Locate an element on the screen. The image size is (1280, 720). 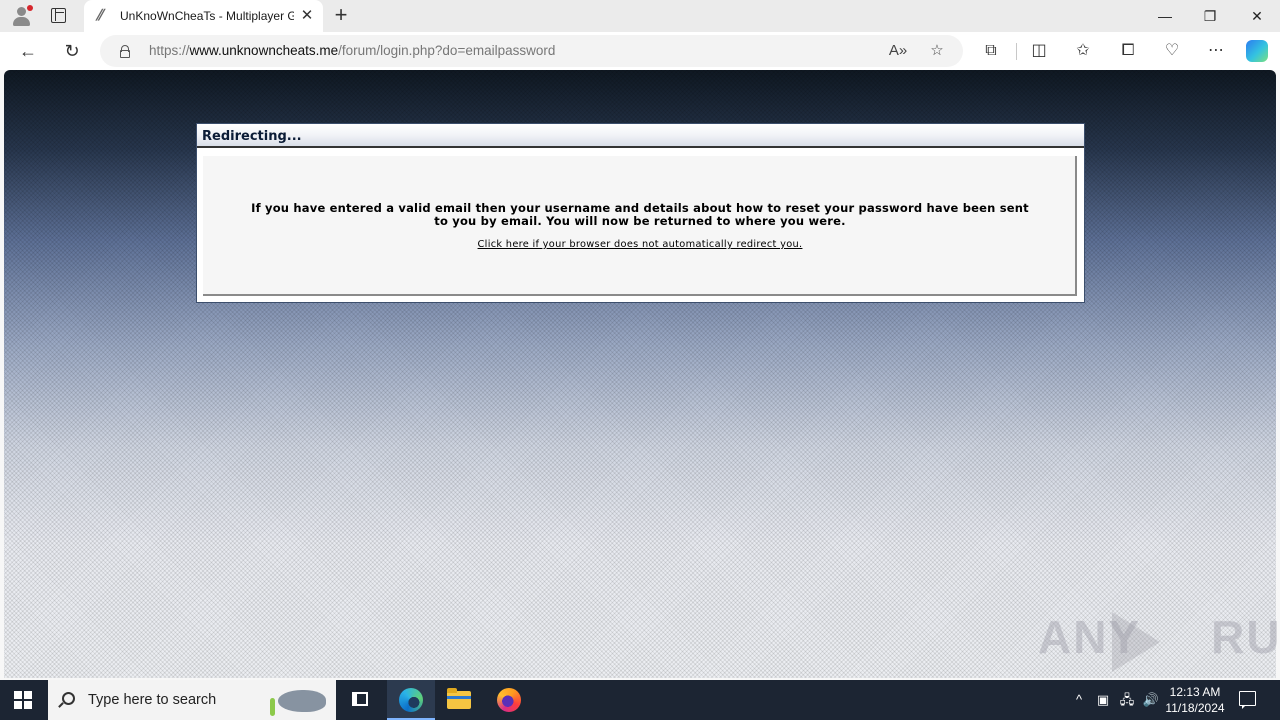
taskbar-file-explorer-button is located at coordinates (459, 700).